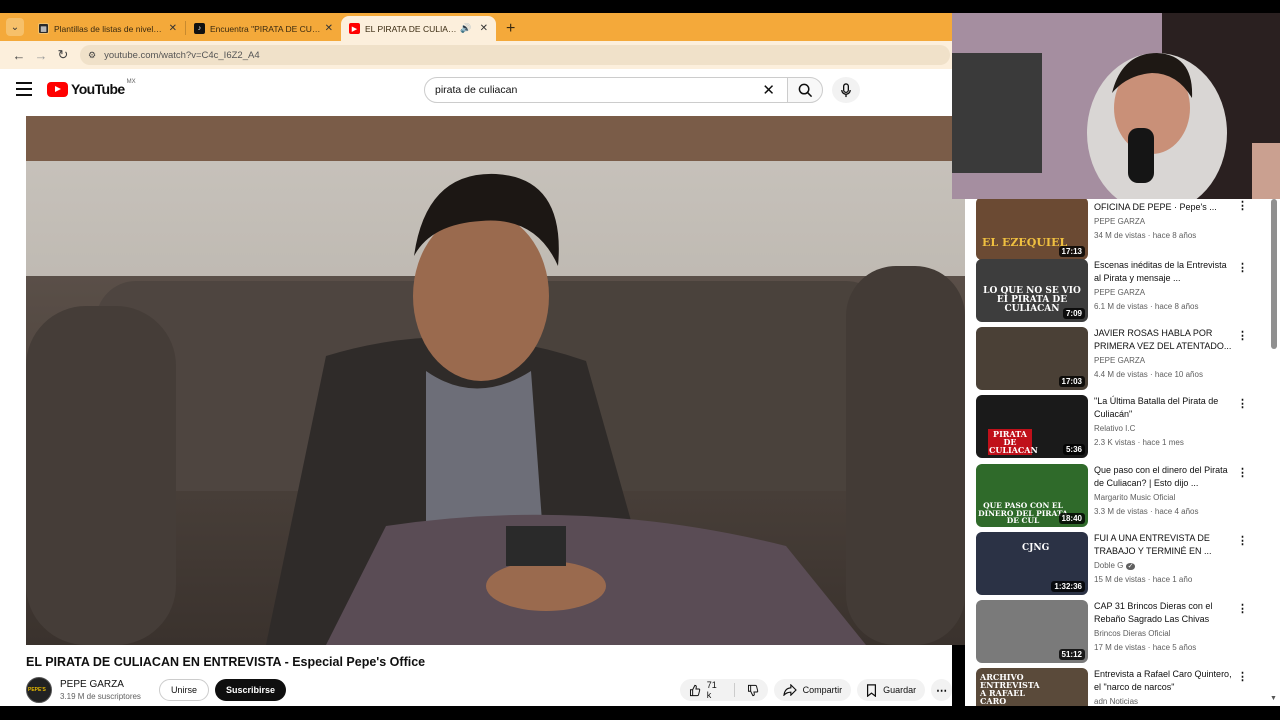 The width and height of the screenshot is (1280, 720). I want to click on tab-title: Plantillas de listas de niveles de, so click(109, 28).